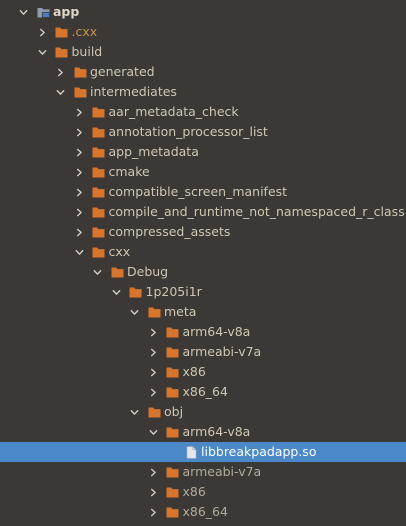 The image size is (406, 526). What do you see at coordinates (66, 11) in the screenshot?
I see `tree-item-label: app` at bounding box center [66, 11].